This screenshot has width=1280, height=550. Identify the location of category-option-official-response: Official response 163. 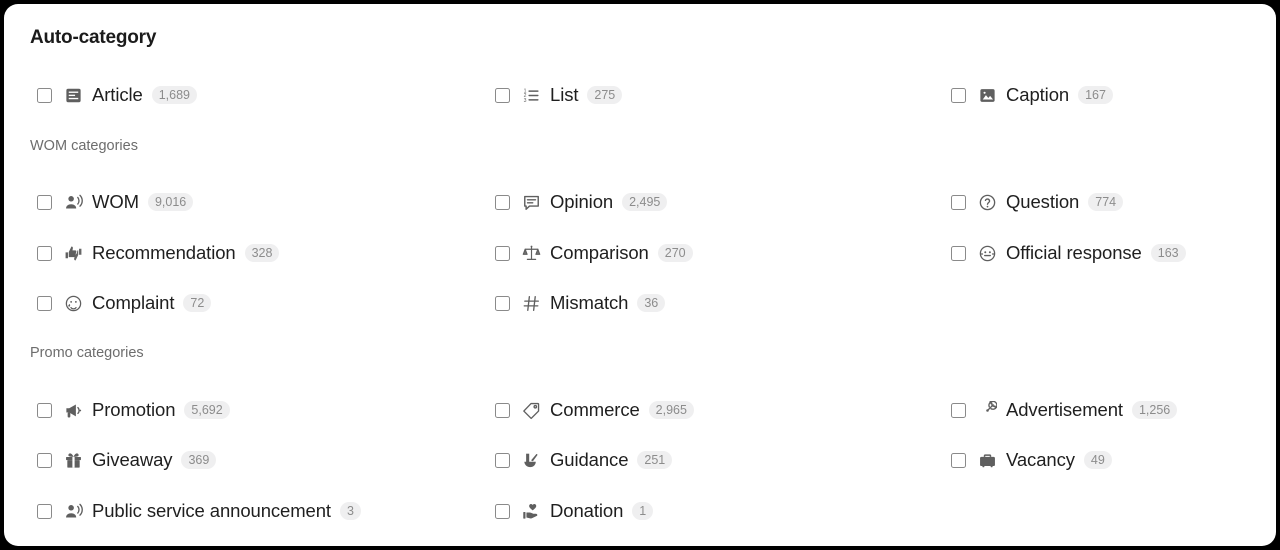
(1068, 253).